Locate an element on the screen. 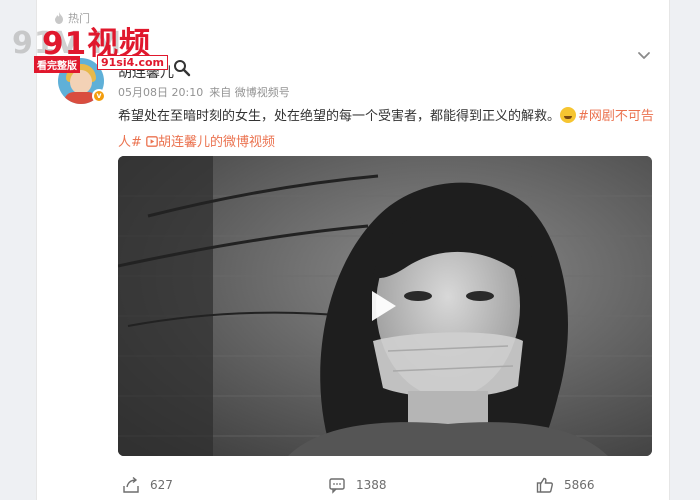 This screenshot has width=700, height=500. crying-emoji-icon is located at coordinates (568, 115).